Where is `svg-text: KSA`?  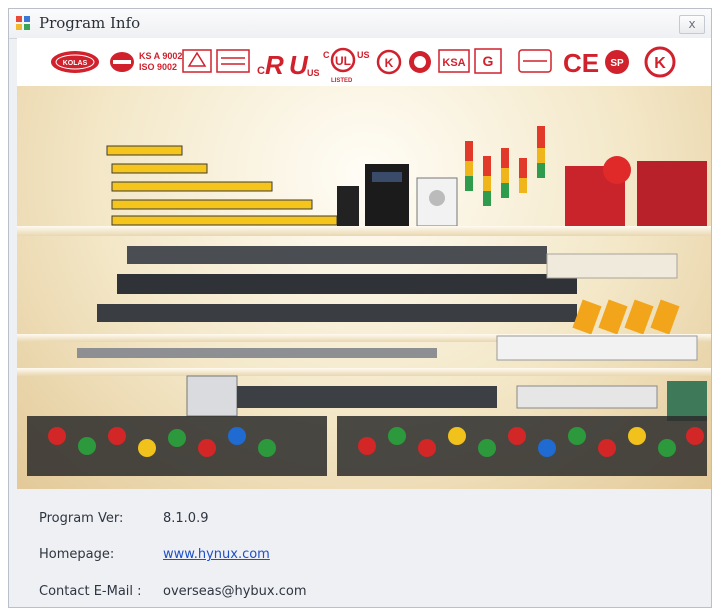 svg-text: KSA is located at coordinates (453, 63).